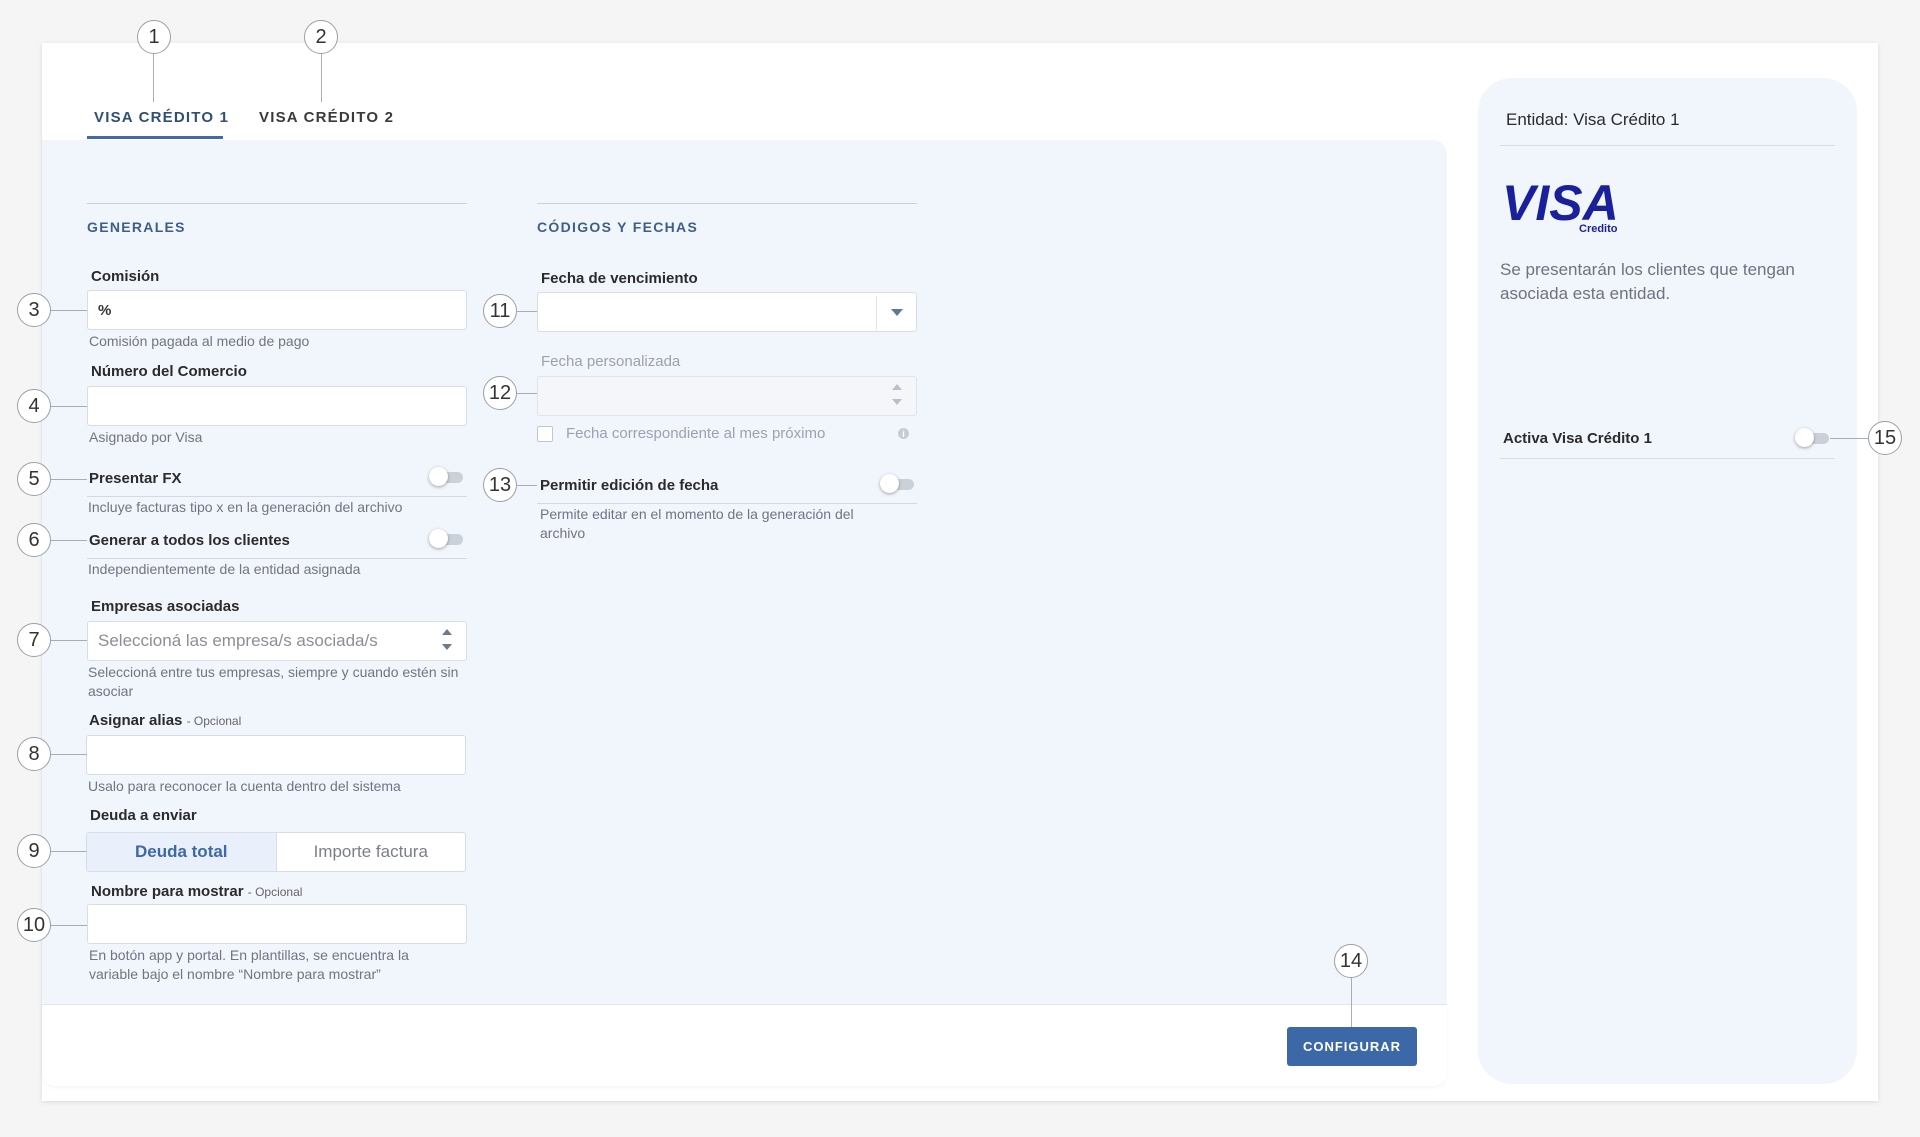 The image size is (1920, 1137). What do you see at coordinates (727, 396) in the screenshot?
I see `fecha-personalizada-input` at bounding box center [727, 396].